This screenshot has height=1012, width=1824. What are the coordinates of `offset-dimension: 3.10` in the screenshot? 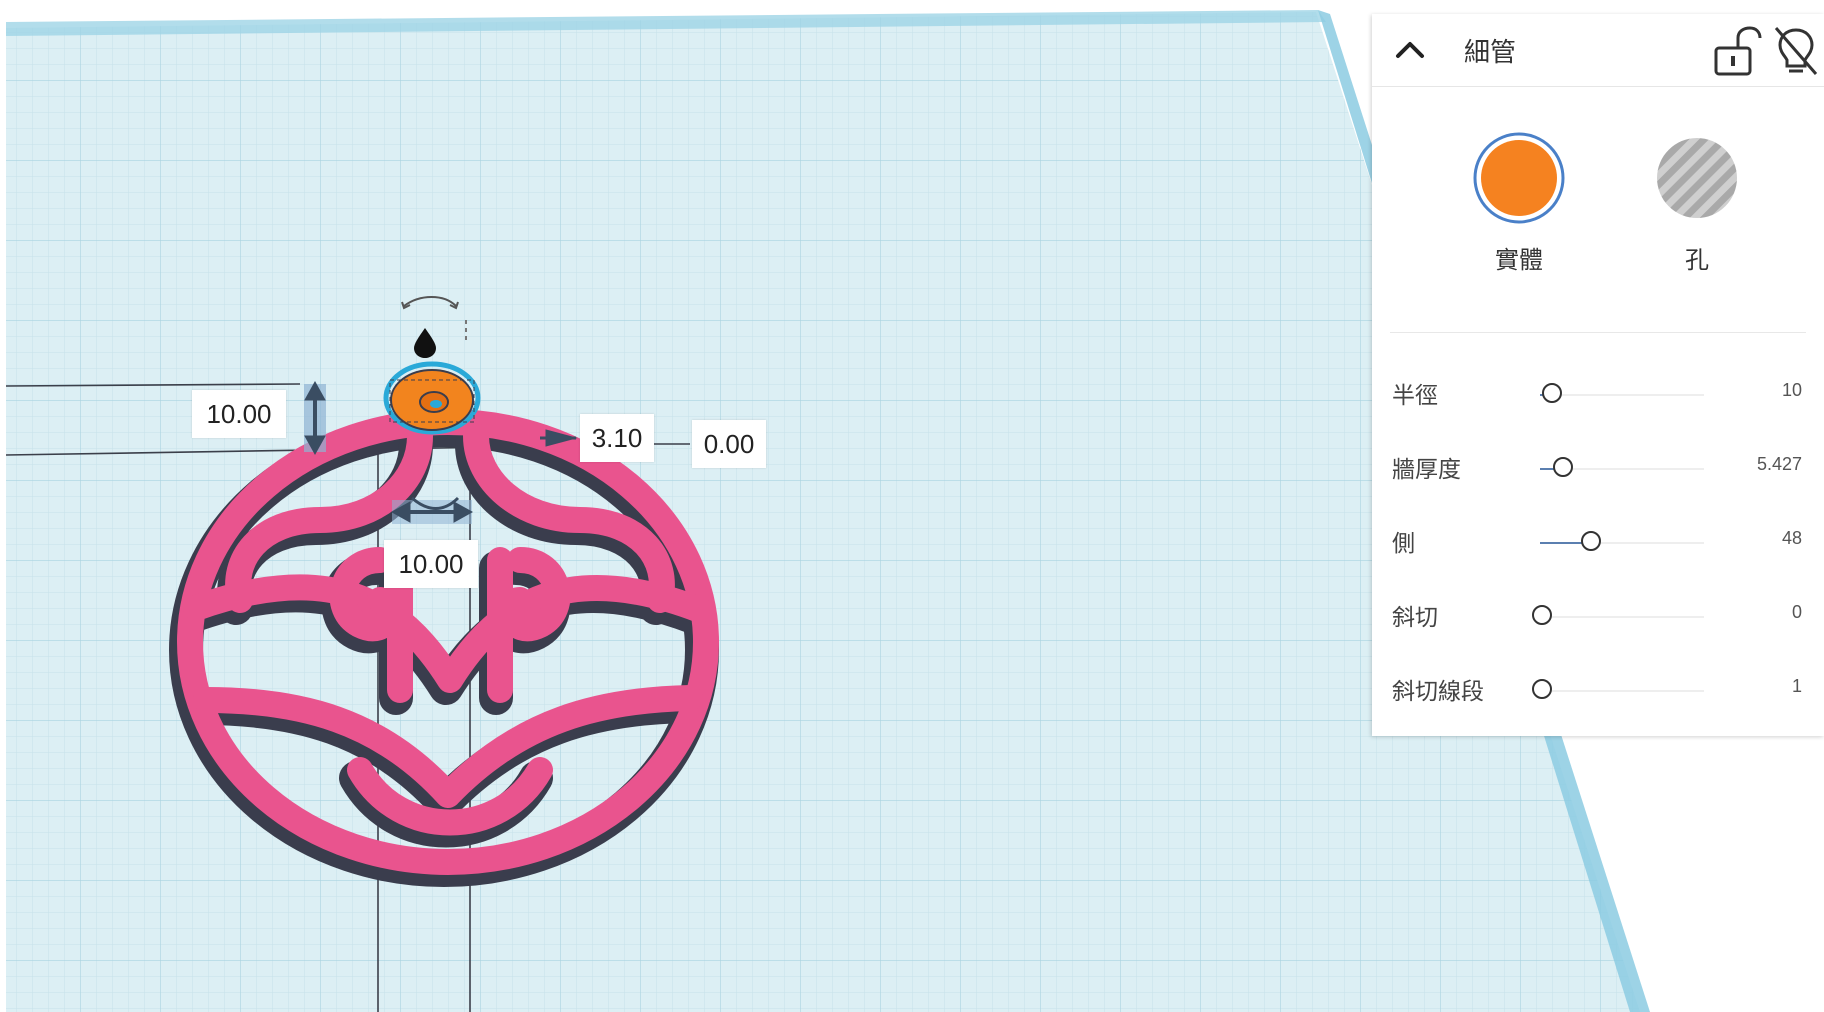 It's located at (617, 438).